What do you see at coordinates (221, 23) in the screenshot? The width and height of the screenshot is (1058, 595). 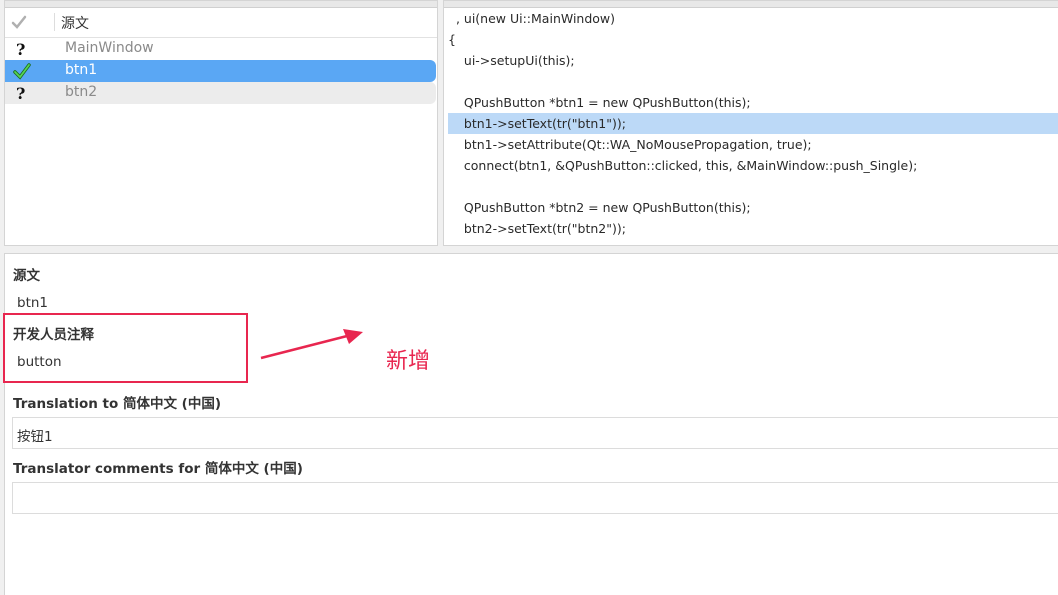 I see `strings-header: 源文` at bounding box center [221, 23].